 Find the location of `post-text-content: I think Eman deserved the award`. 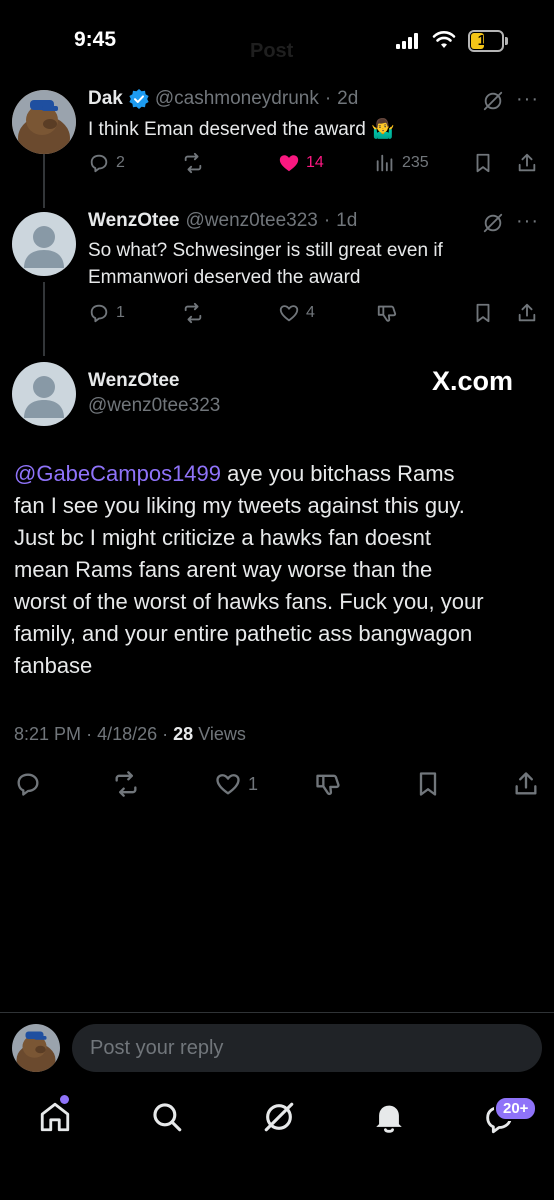

post-text-content: I think Eman deserved the award is located at coordinates (227, 129).